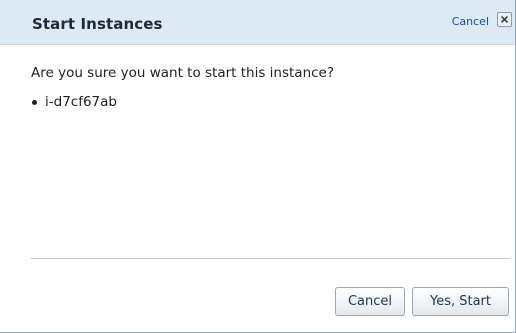 The image size is (516, 333). Describe the element at coordinates (470, 21) in the screenshot. I see `cancel-link: Cancel` at that location.